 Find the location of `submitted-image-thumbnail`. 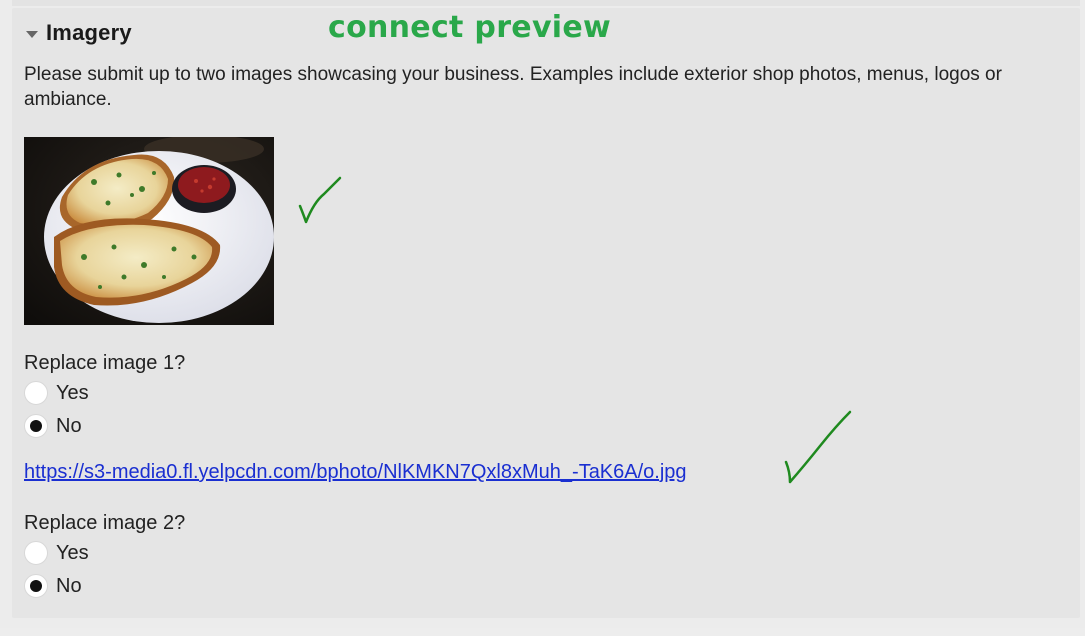

submitted-image-thumbnail is located at coordinates (149, 231).